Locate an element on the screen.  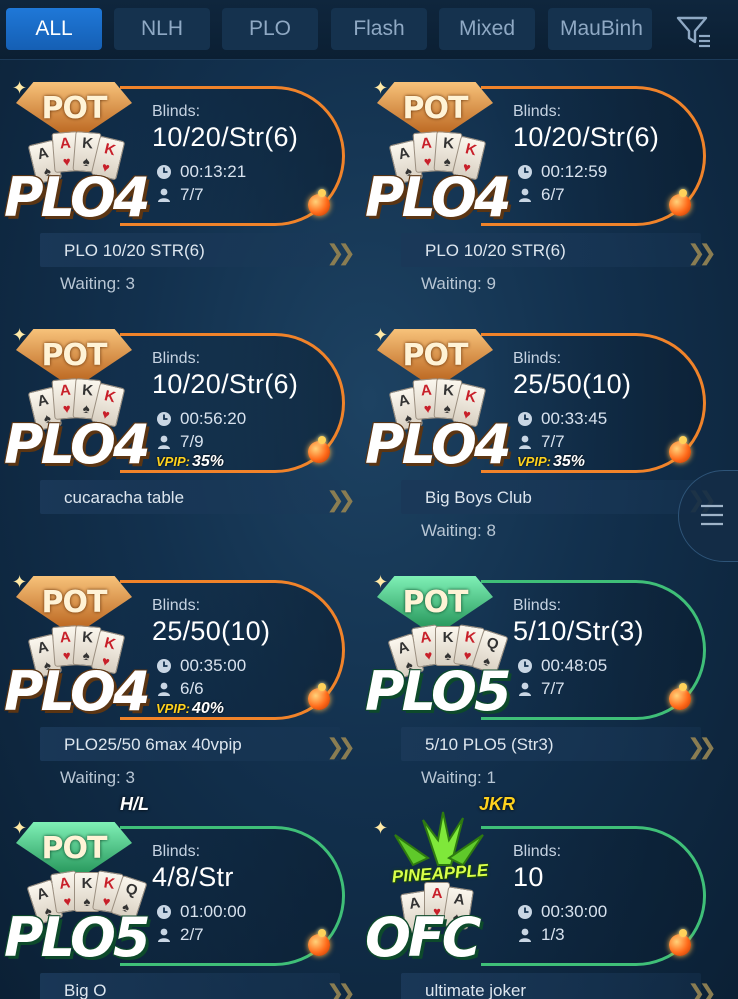
timer-value: 00:13:21 is located at coordinates (213, 171).